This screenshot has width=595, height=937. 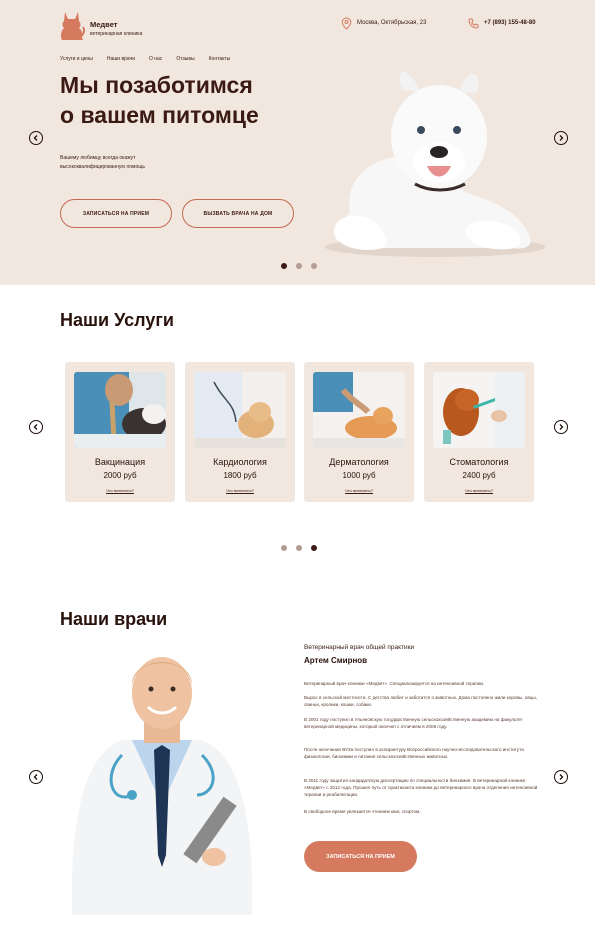 What do you see at coordinates (435, 164) in the screenshot?
I see `puppy-photo` at bounding box center [435, 164].